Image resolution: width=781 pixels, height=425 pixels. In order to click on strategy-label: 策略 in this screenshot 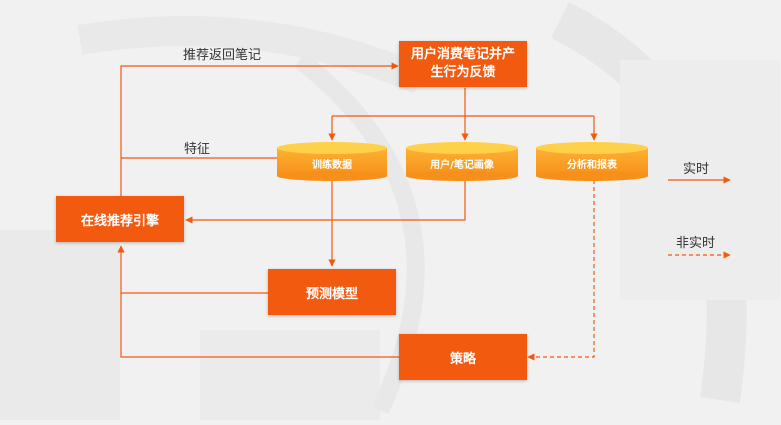, I will do `click(462, 359)`.